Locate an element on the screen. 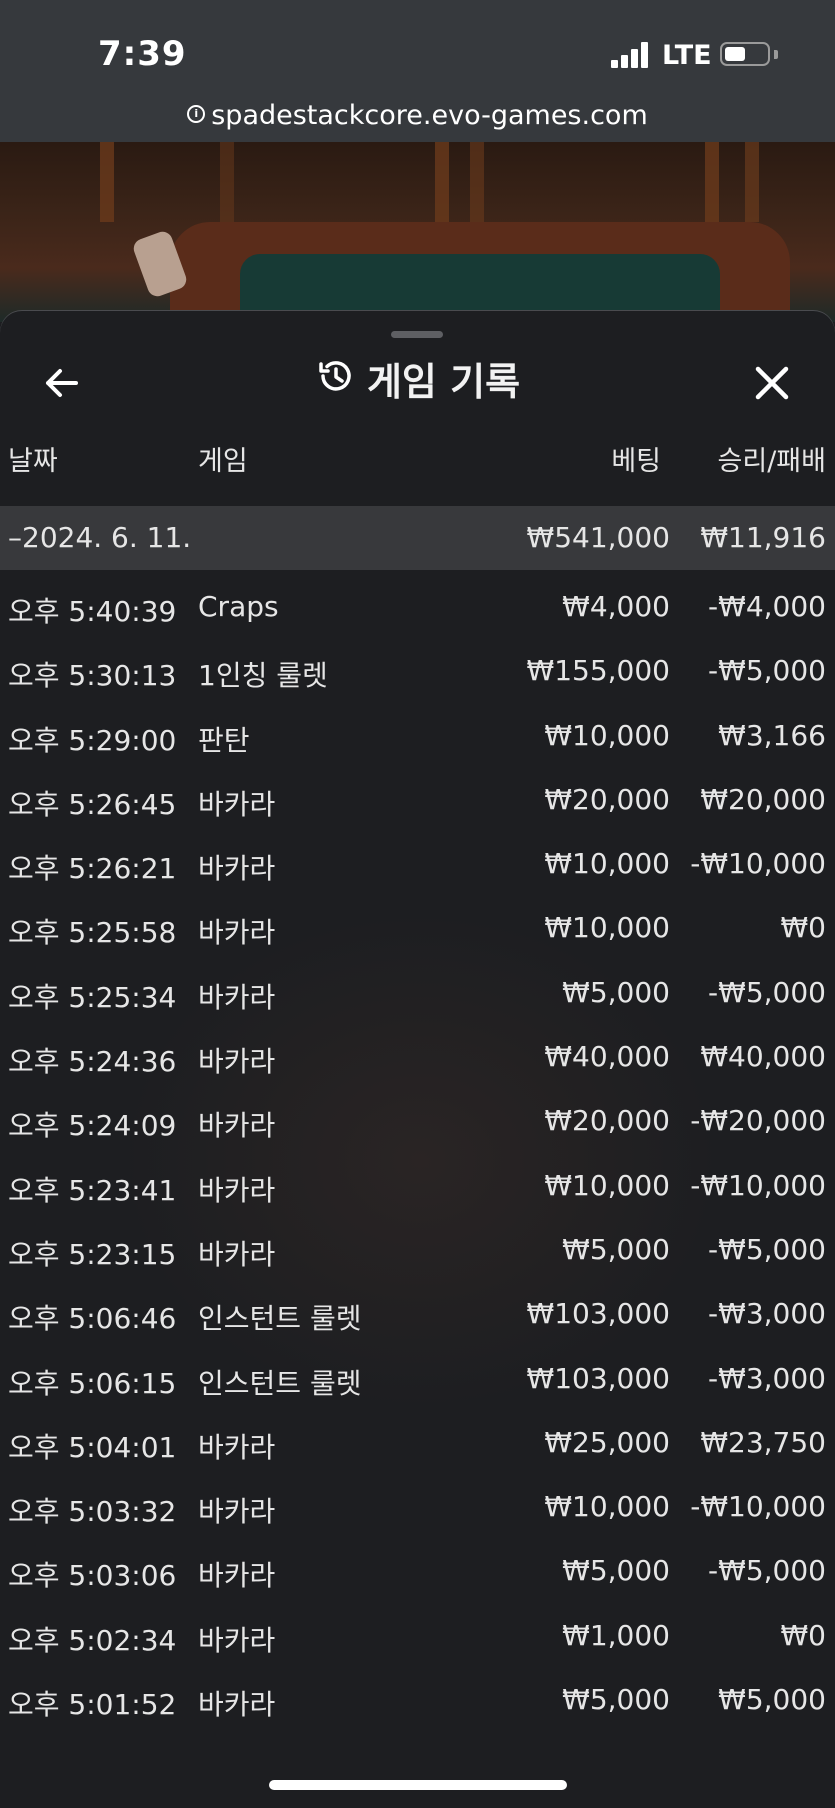 Image resolution: width=835 pixels, height=1808 pixels. table-row: 오후 5:23:15 바카라 ₩5,000 -₩5,000 is located at coordinates (417, 1253).